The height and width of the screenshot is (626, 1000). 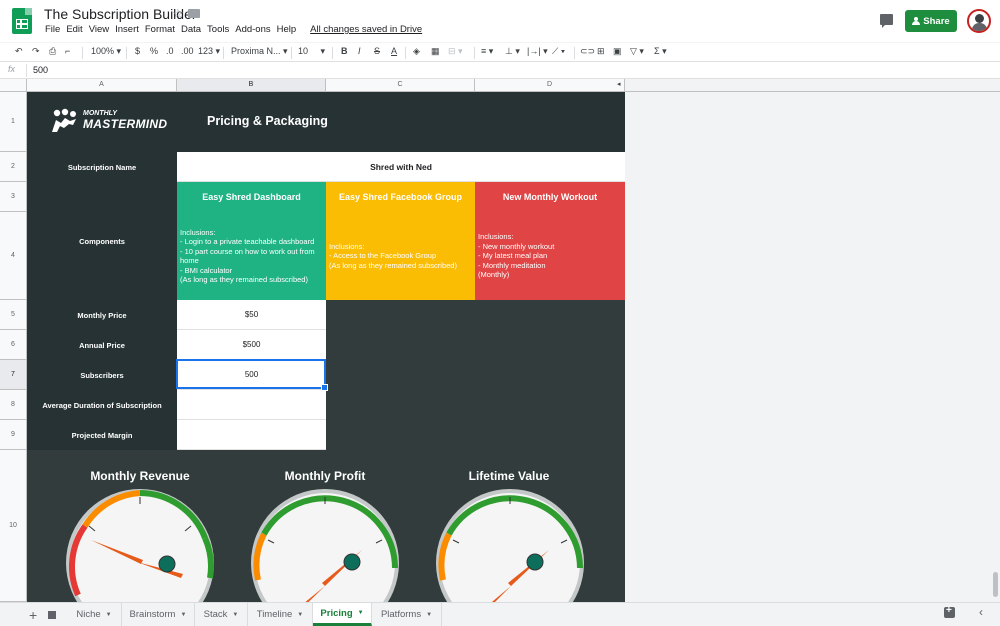 I want to click on text-wrapping-icon: |→| ▾, so click(x=537, y=51).